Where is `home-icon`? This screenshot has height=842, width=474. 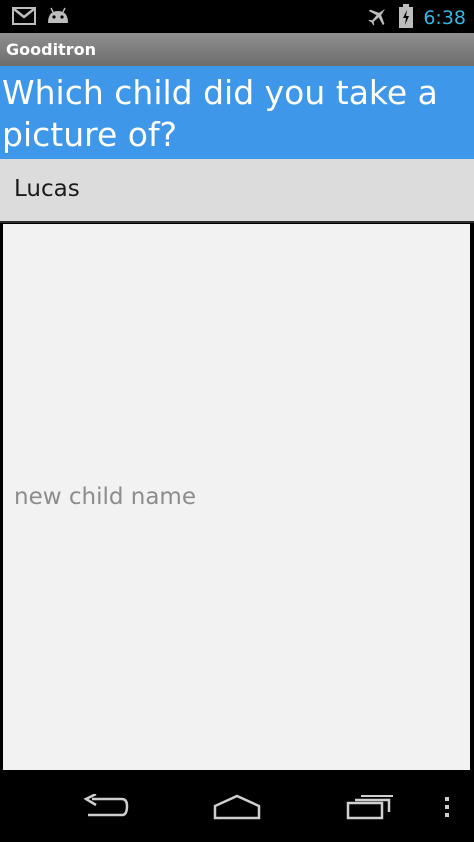
home-icon is located at coordinates (237, 809).